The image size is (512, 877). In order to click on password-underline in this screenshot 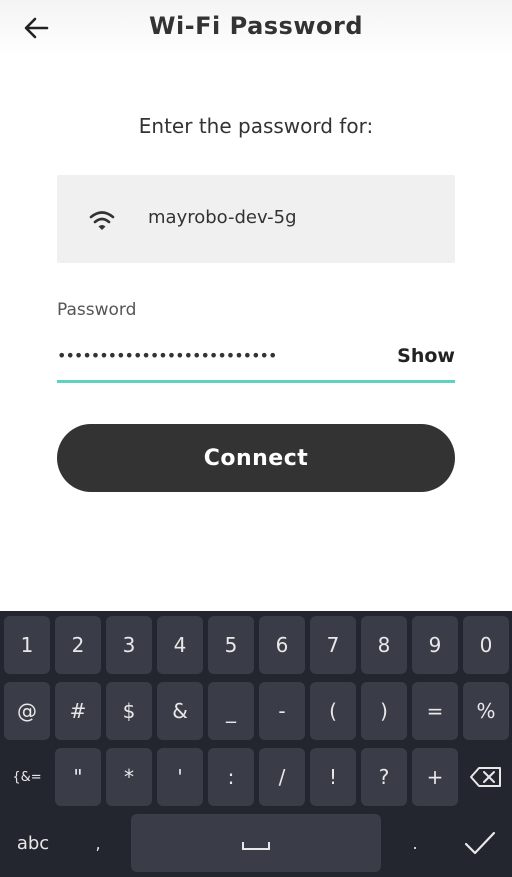, I will do `click(256, 381)`.